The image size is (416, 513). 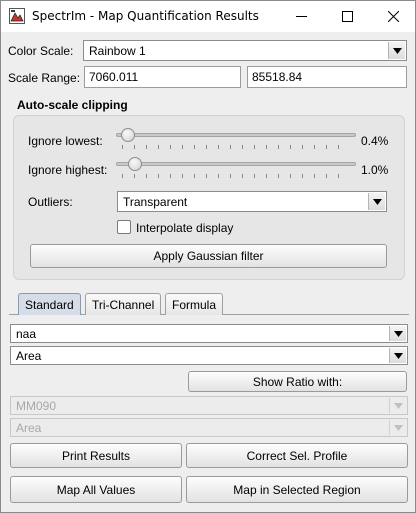 What do you see at coordinates (72, 105) in the screenshot?
I see `auto-scale-title: Auto-scale clipping` at bounding box center [72, 105].